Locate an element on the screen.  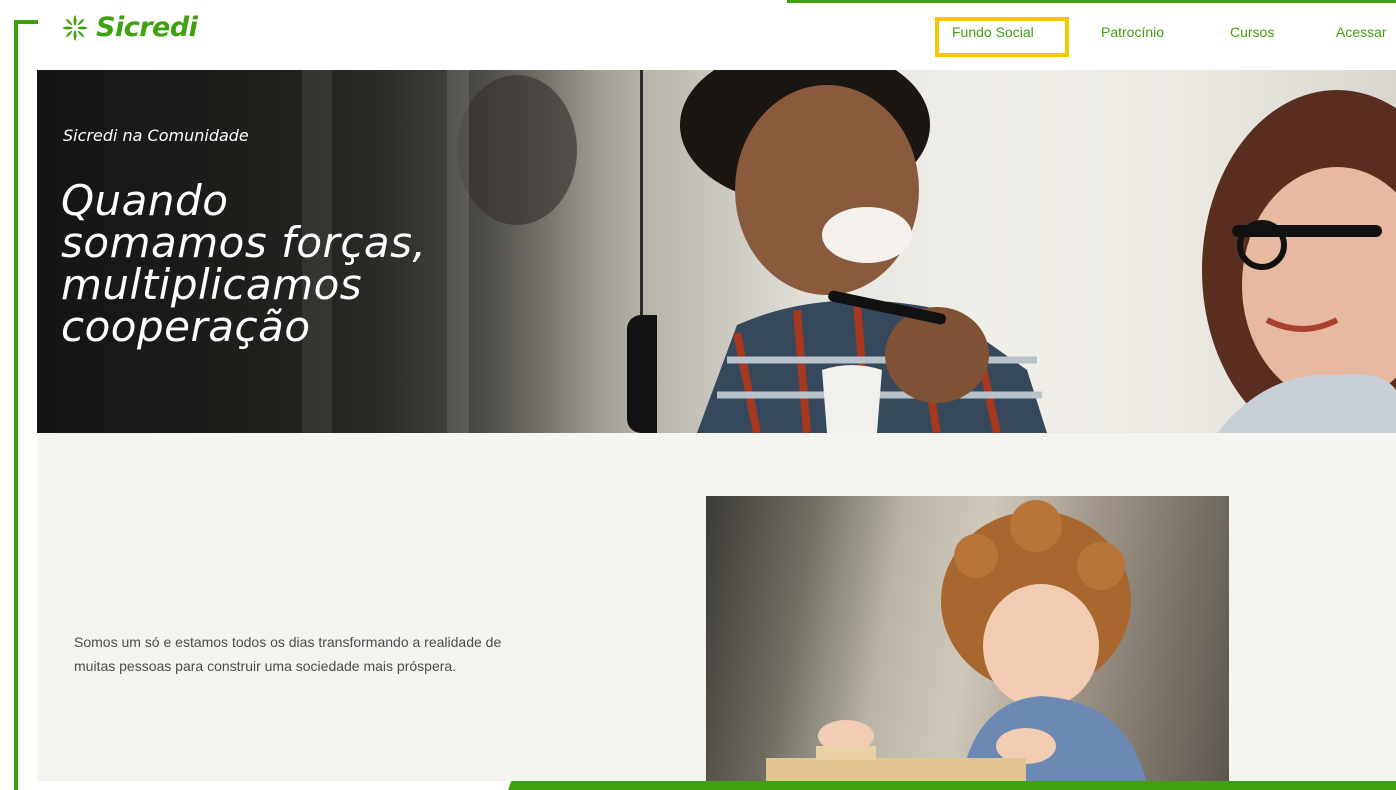
hero-title-line: cooperação is located at coordinates (186, 326).